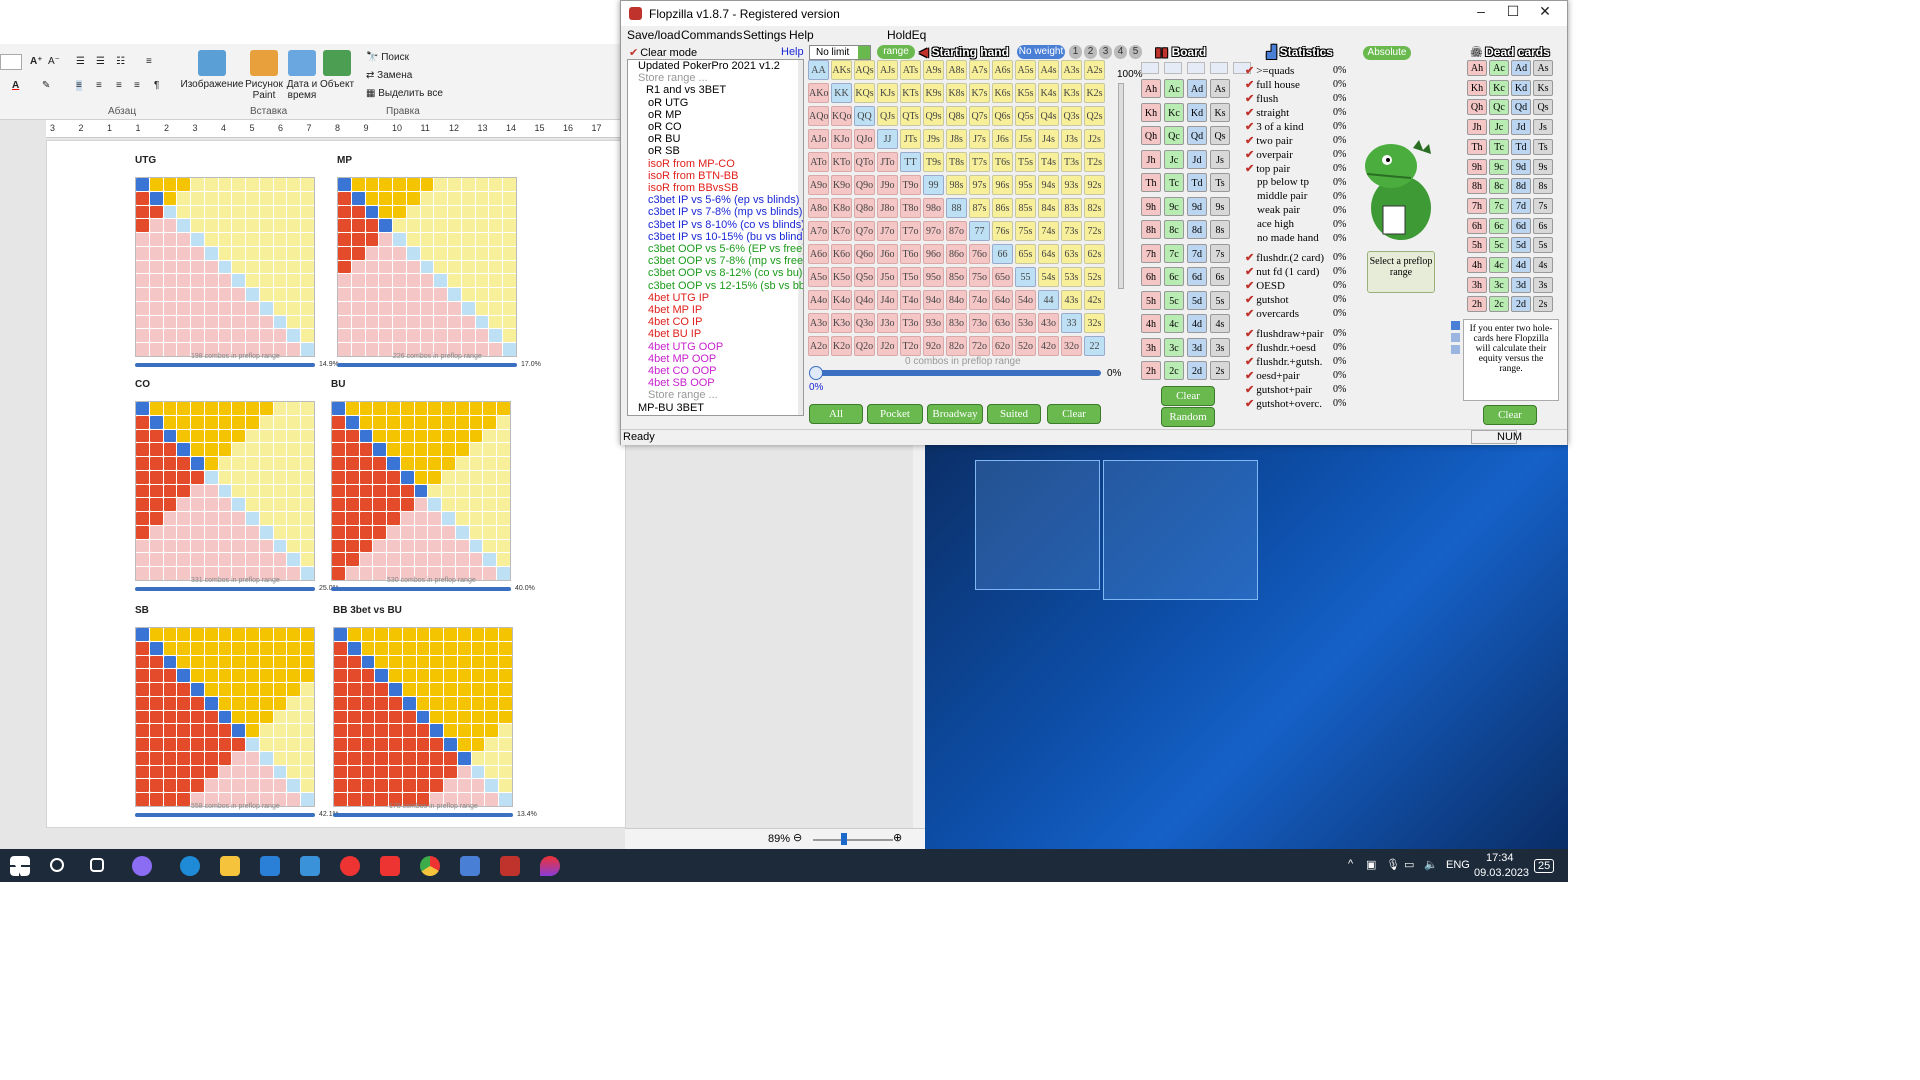  I want to click on board-card: Jd, so click(1197, 159).